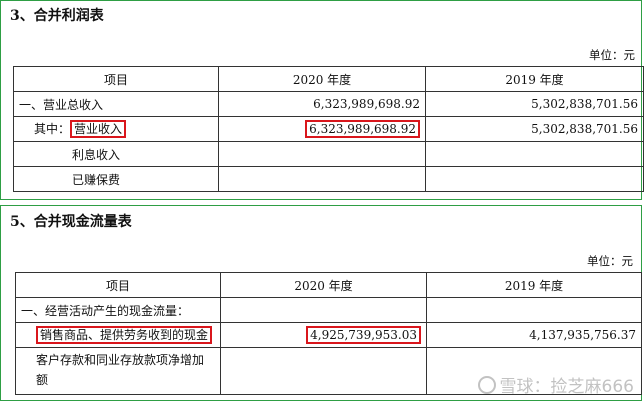  Describe the element at coordinates (116, 179) in the screenshot. I see `row-label: 已赚保费` at that location.